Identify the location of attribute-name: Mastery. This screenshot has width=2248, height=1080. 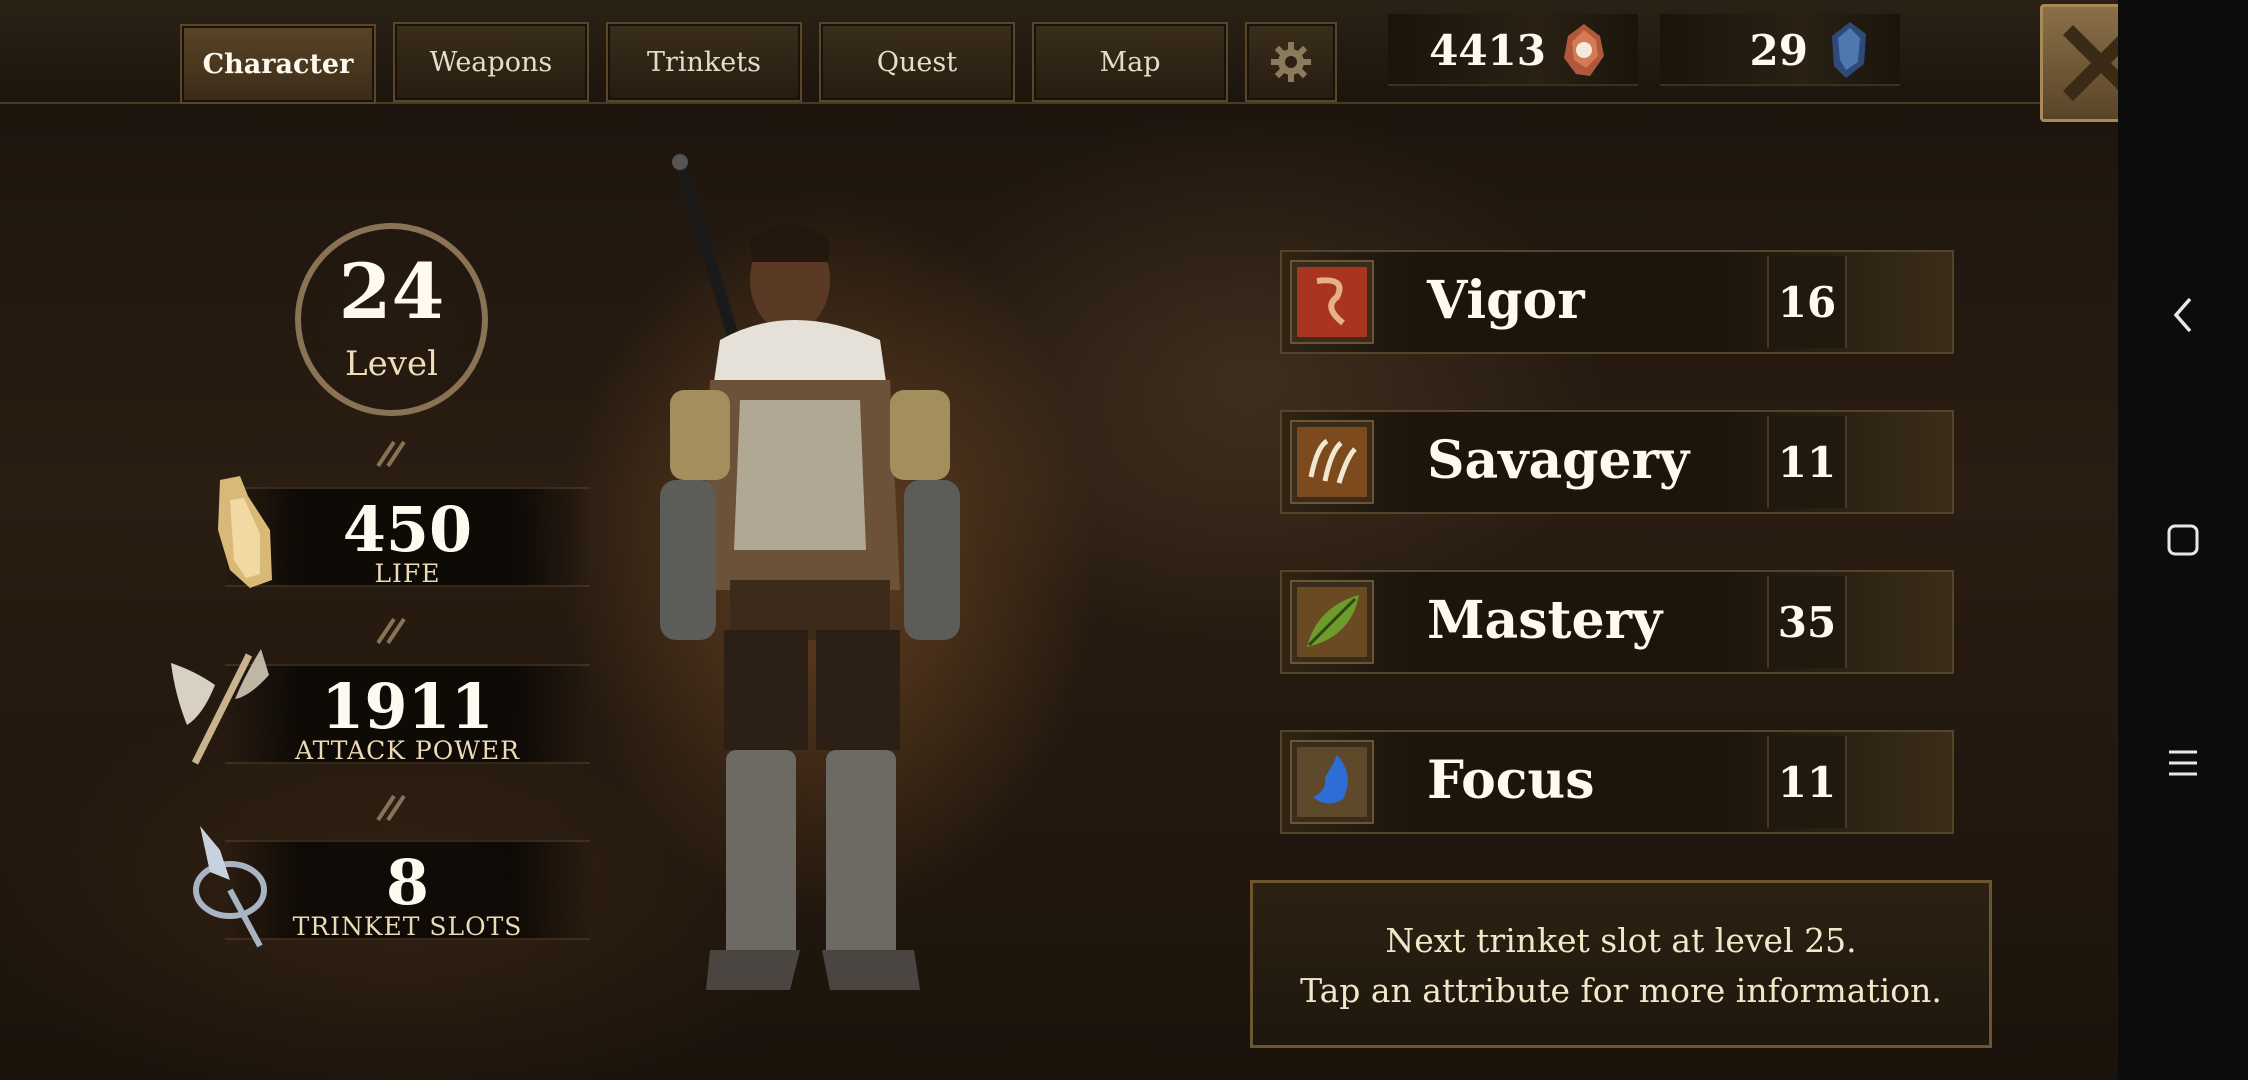
(1545, 620).